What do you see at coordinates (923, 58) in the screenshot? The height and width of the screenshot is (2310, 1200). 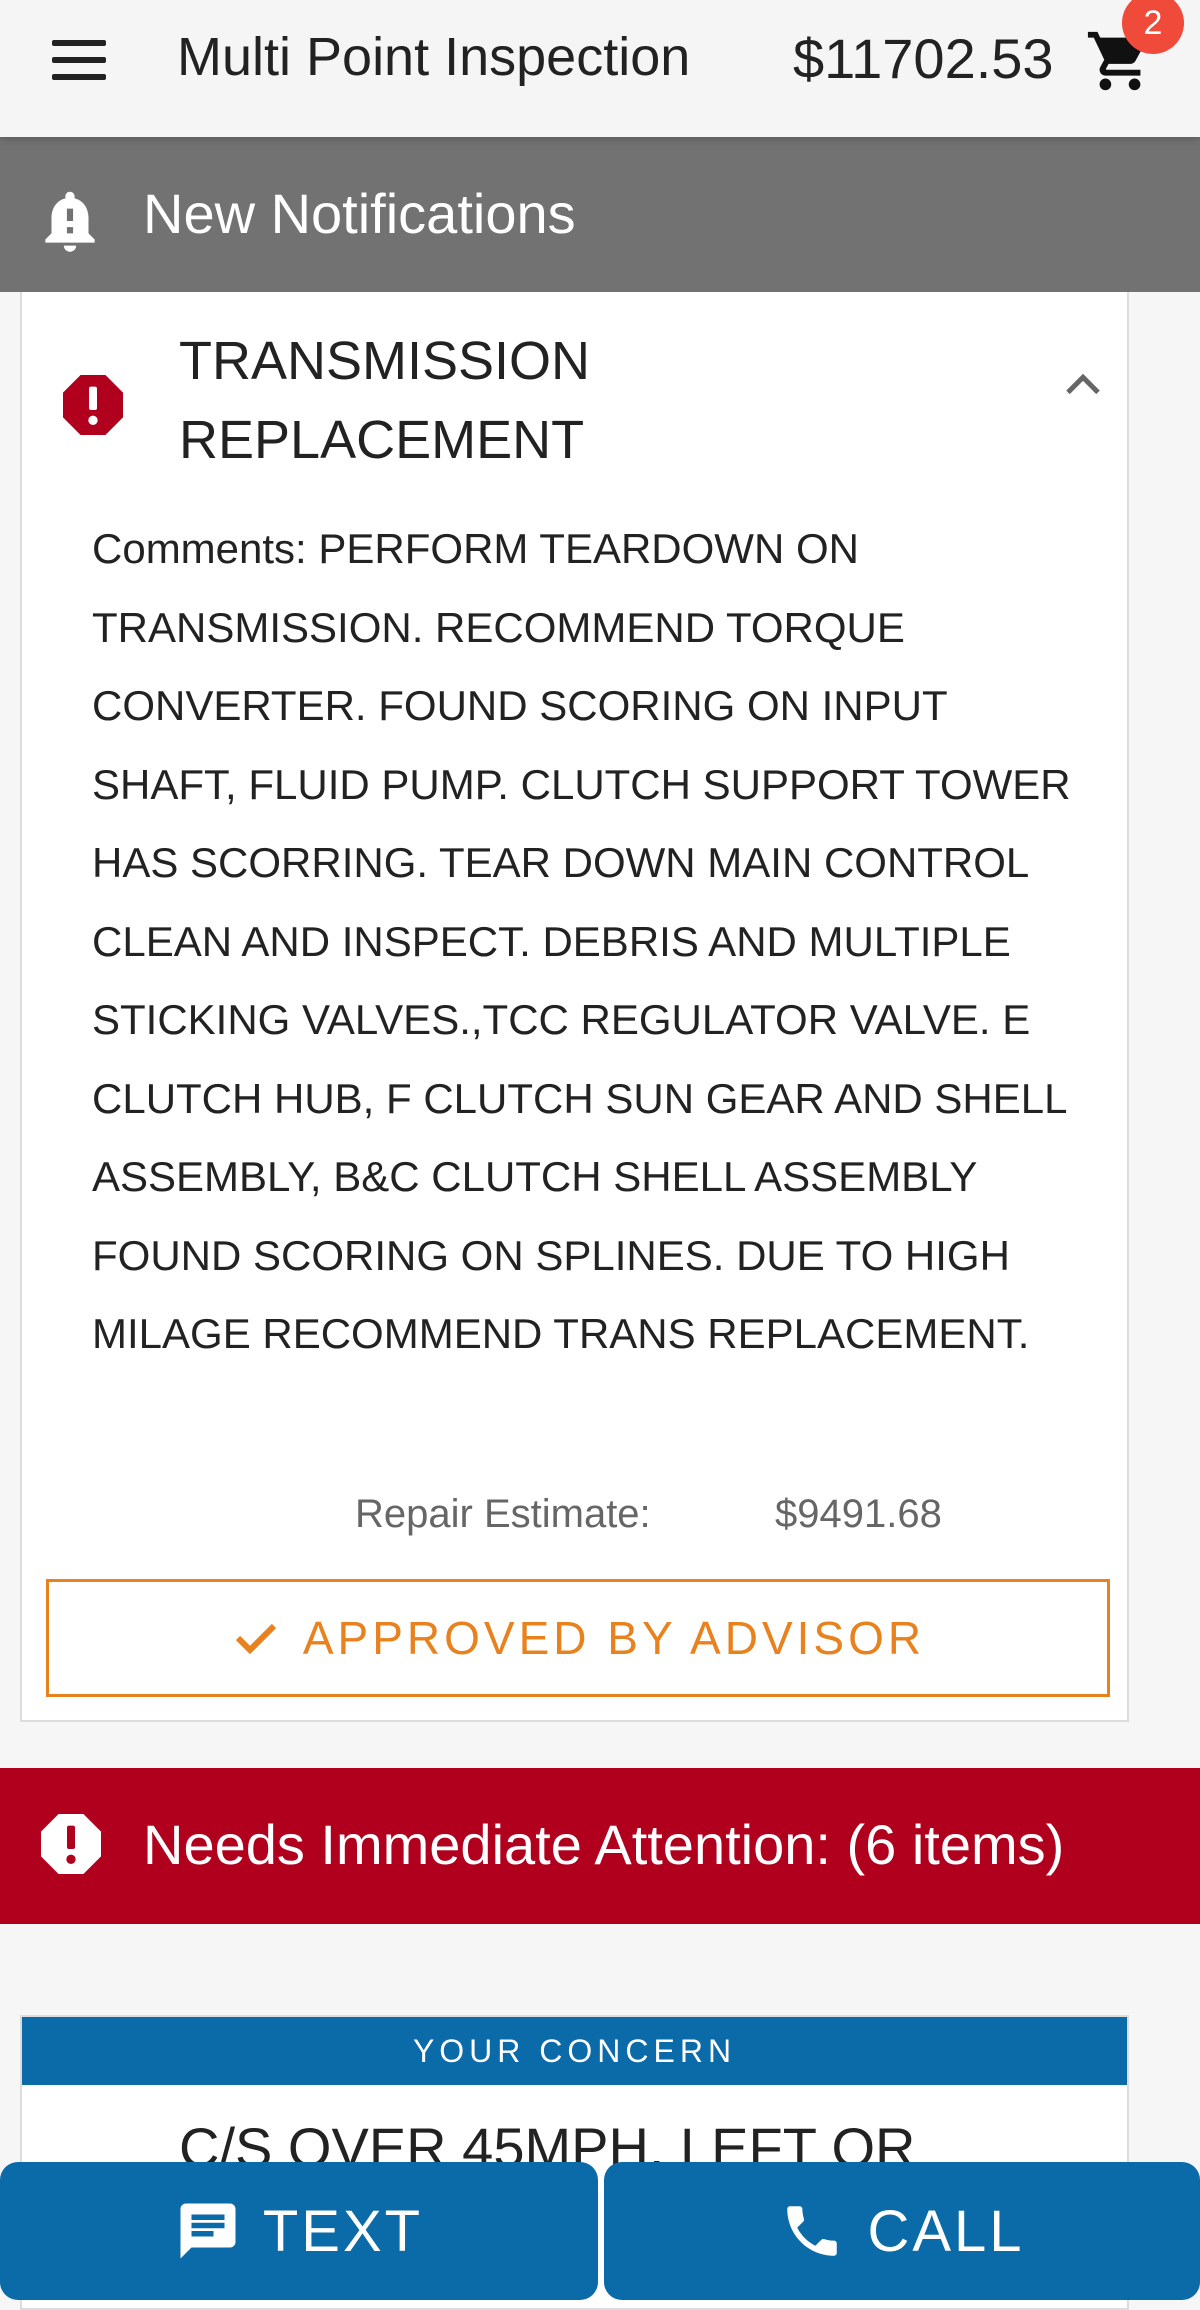 I see `cart-total: $11702.53` at bounding box center [923, 58].